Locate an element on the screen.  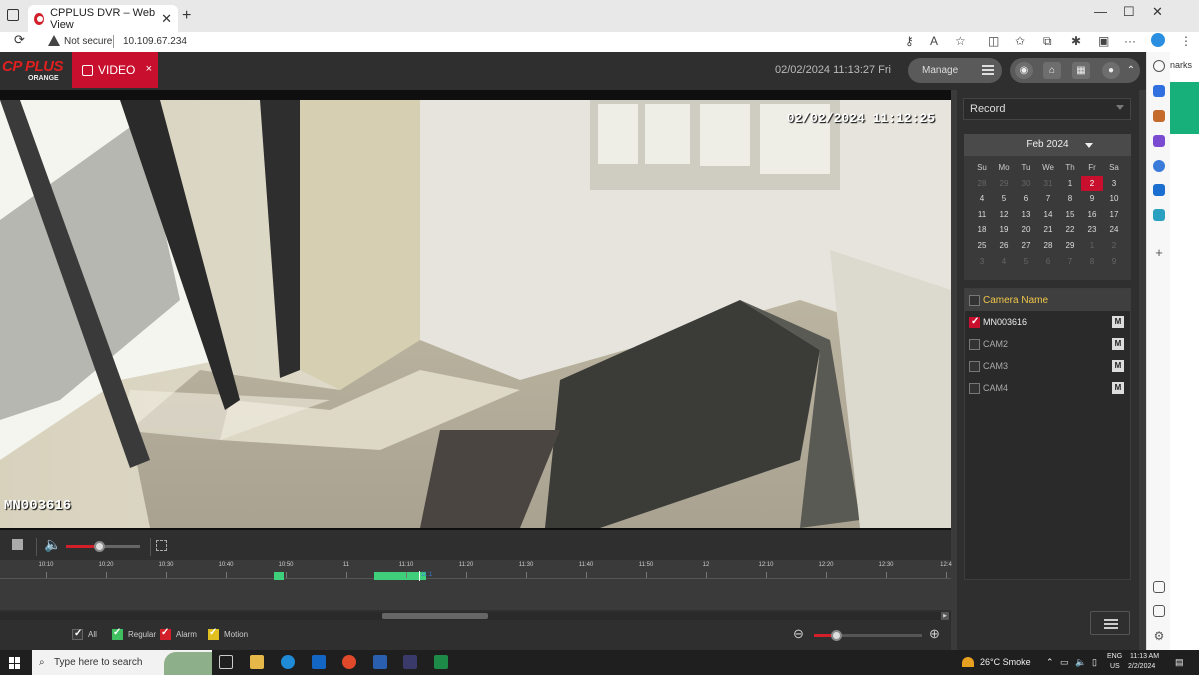
calendar-day: 14 is located at coordinates (1048, 215).